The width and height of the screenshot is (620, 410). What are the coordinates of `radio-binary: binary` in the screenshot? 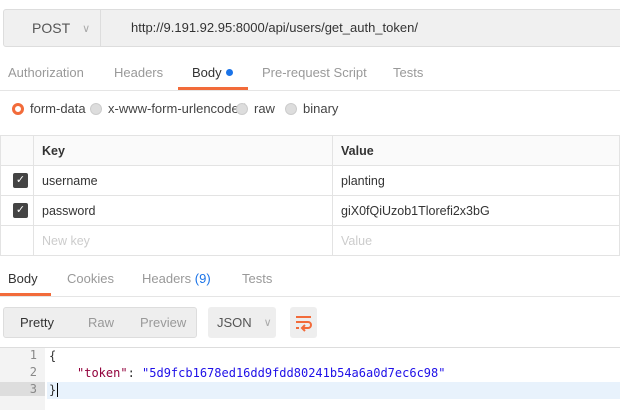 It's located at (311, 108).